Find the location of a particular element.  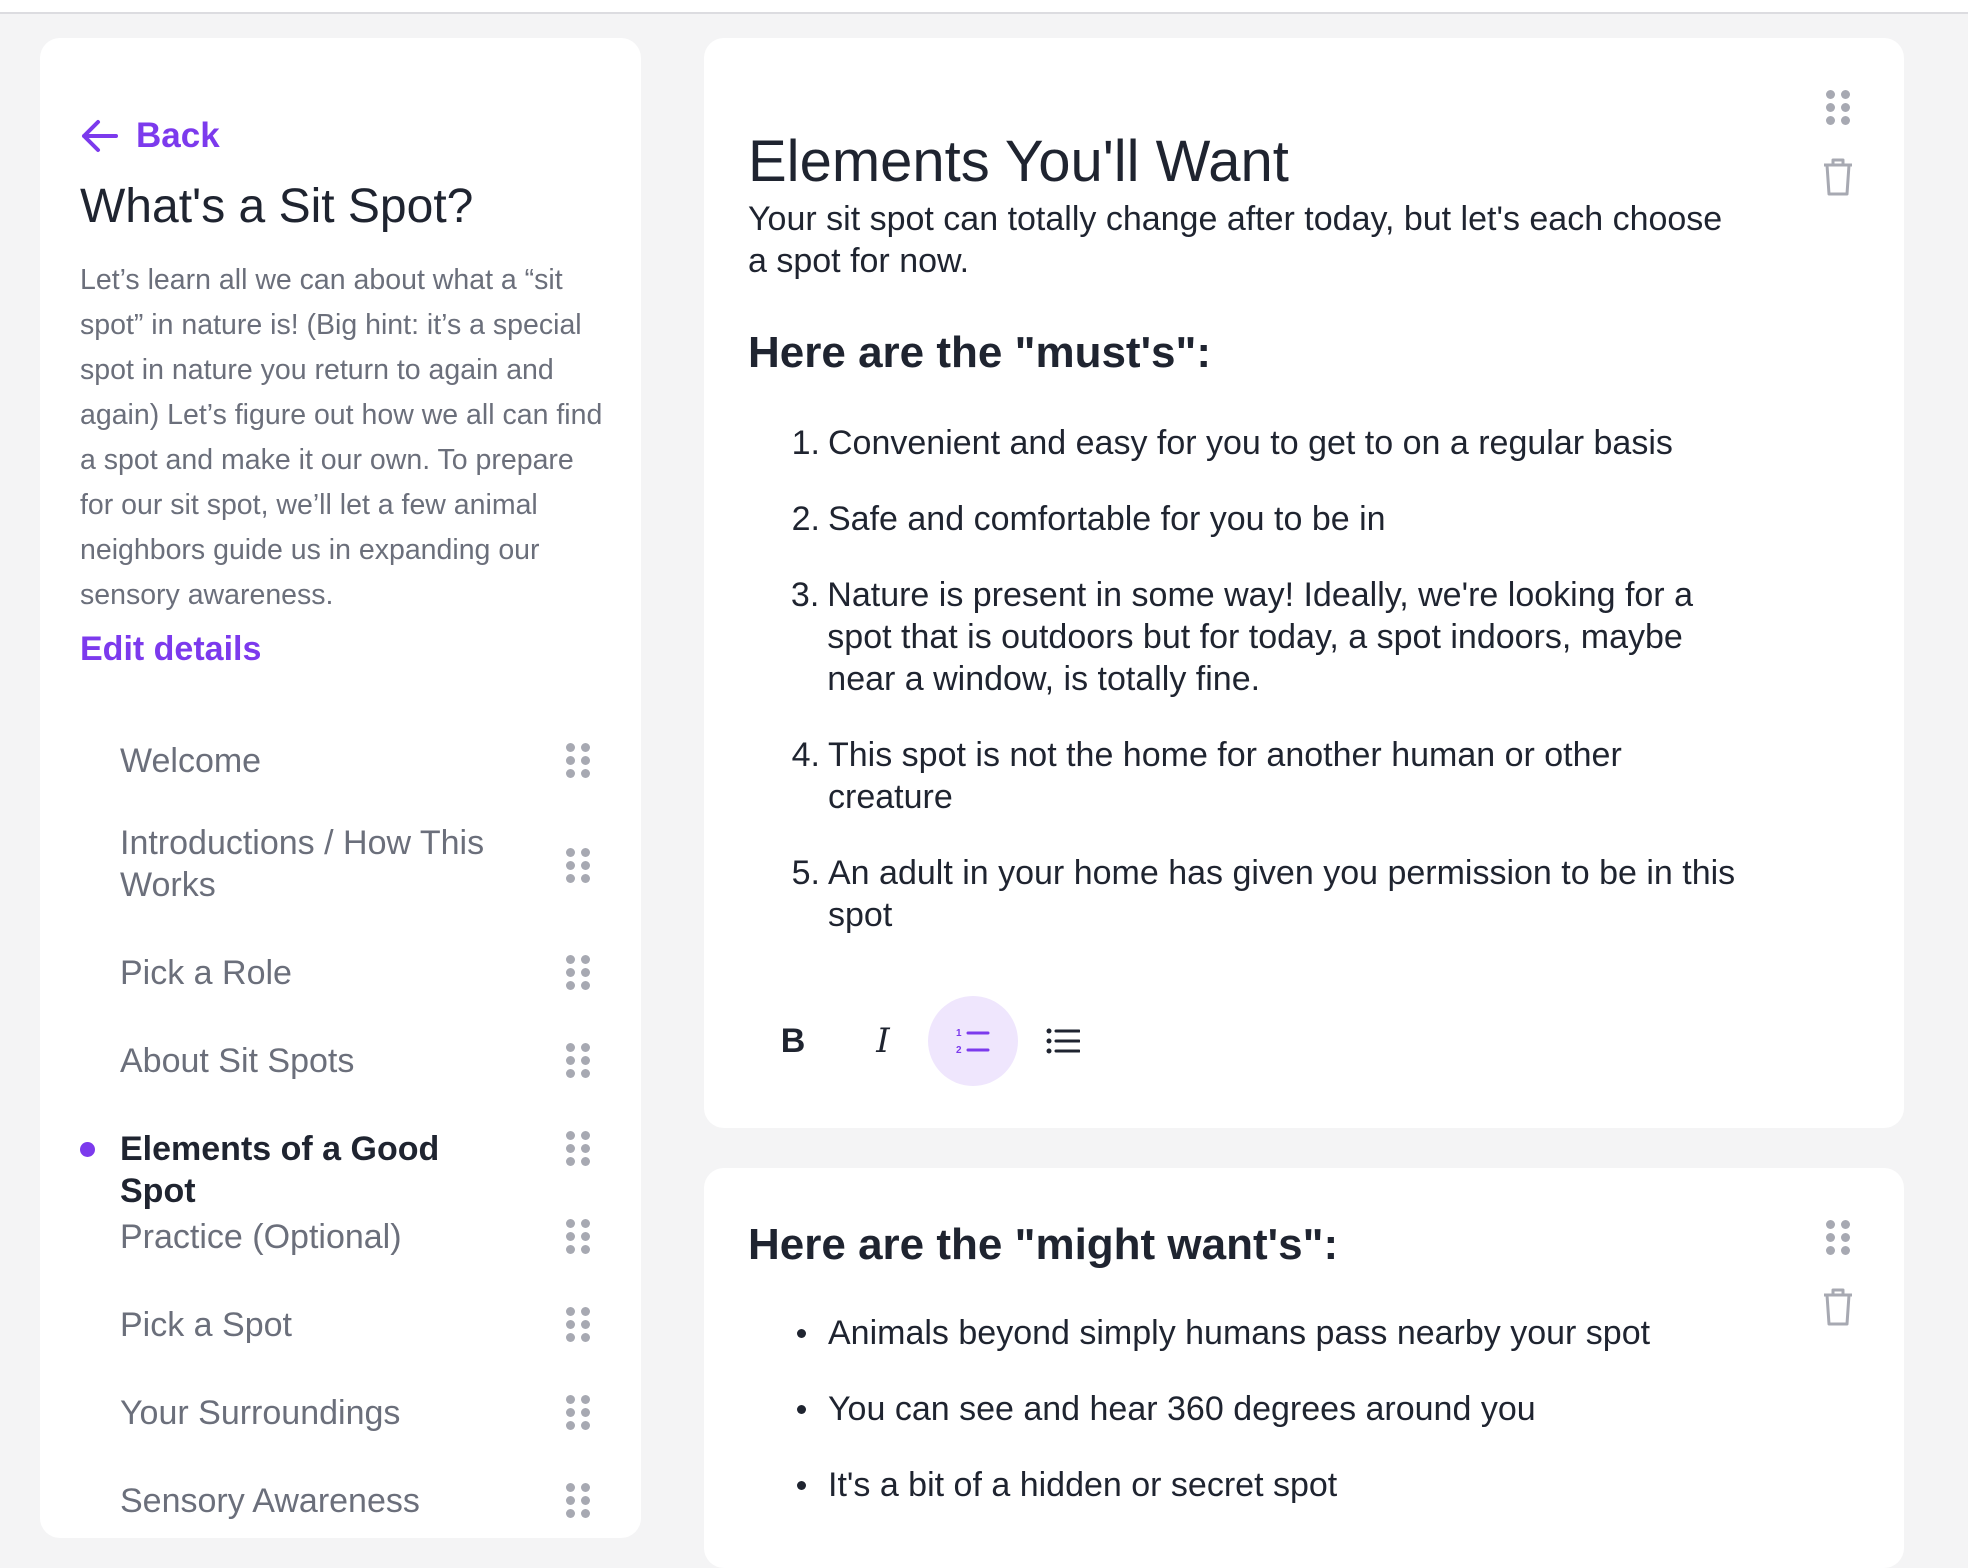

bulleted-list-icon is located at coordinates (1063, 1041).